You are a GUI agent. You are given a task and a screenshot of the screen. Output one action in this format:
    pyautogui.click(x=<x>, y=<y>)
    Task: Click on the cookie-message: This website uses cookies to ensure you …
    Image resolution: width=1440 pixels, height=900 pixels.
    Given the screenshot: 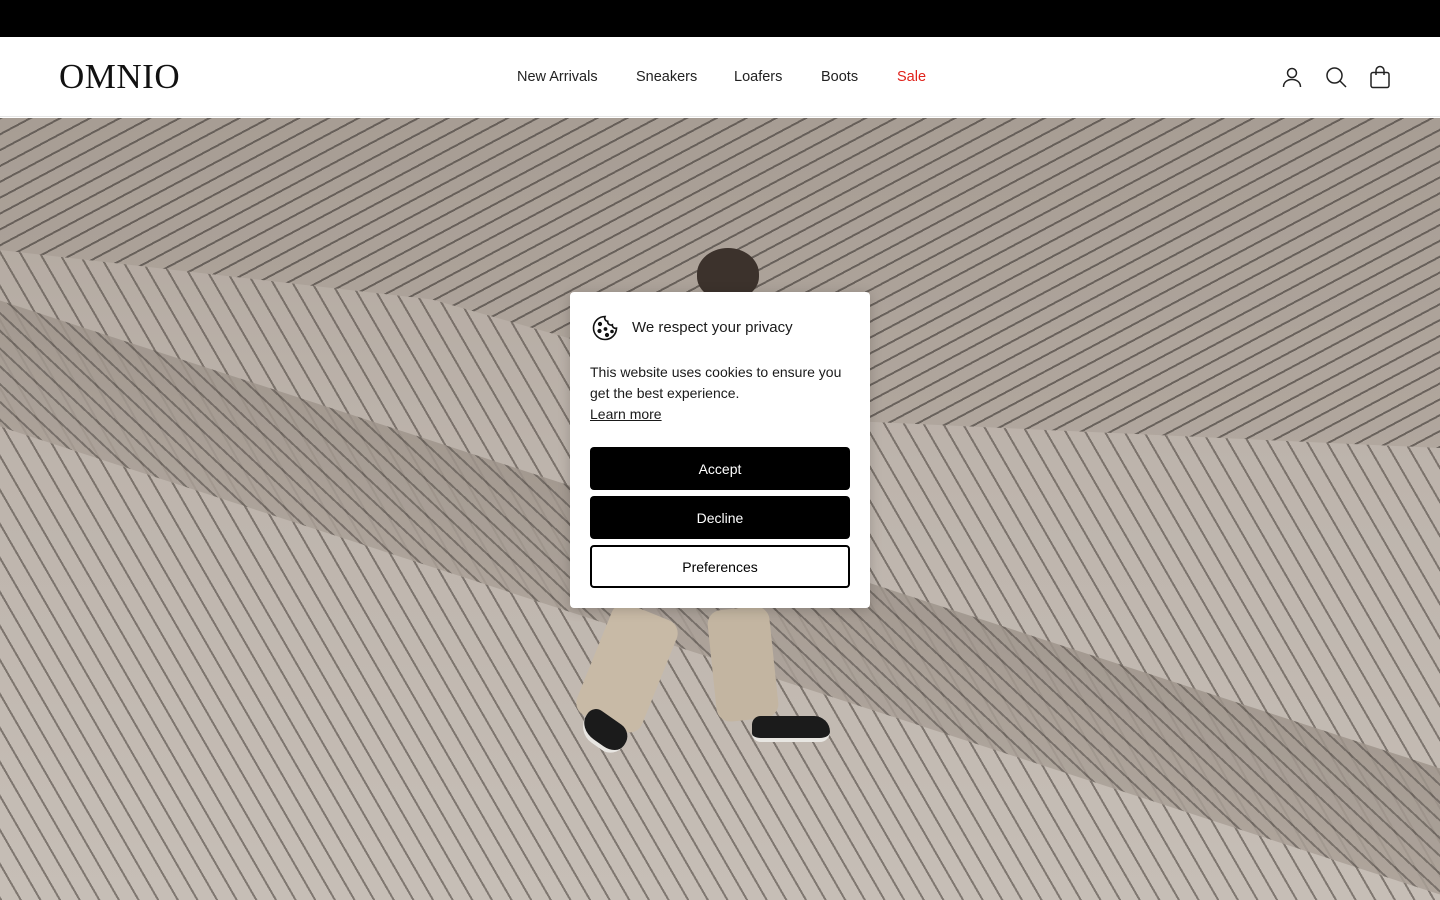 What is the action you would take?
    pyautogui.click(x=716, y=382)
    